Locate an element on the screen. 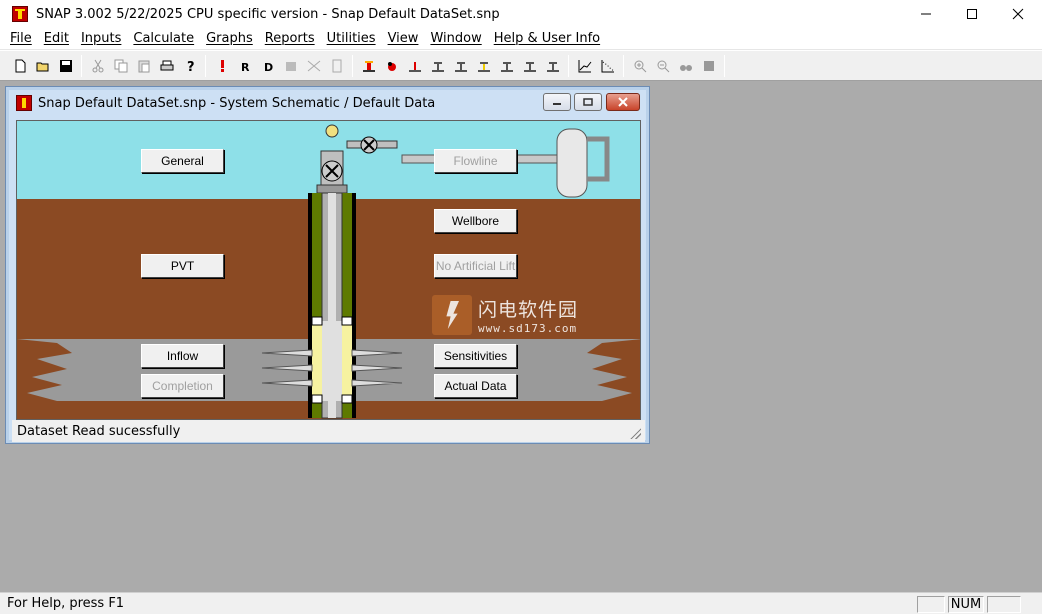 This screenshot has width=1042, height=614. inflow-button: Inflow is located at coordinates (182, 356).